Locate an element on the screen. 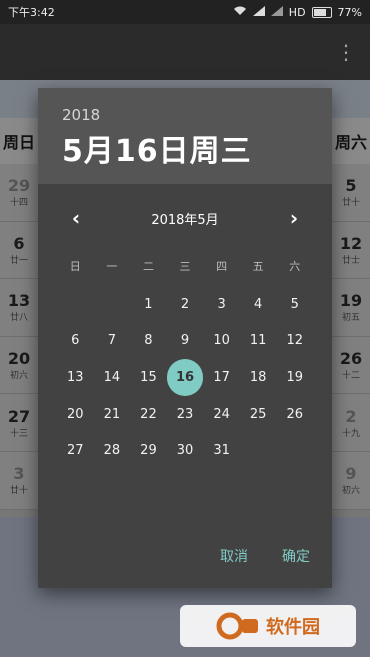 Image resolution: width=370 pixels, height=657 pixels. bg-lunar-label: 十二 is located at coordinates (350, 376).